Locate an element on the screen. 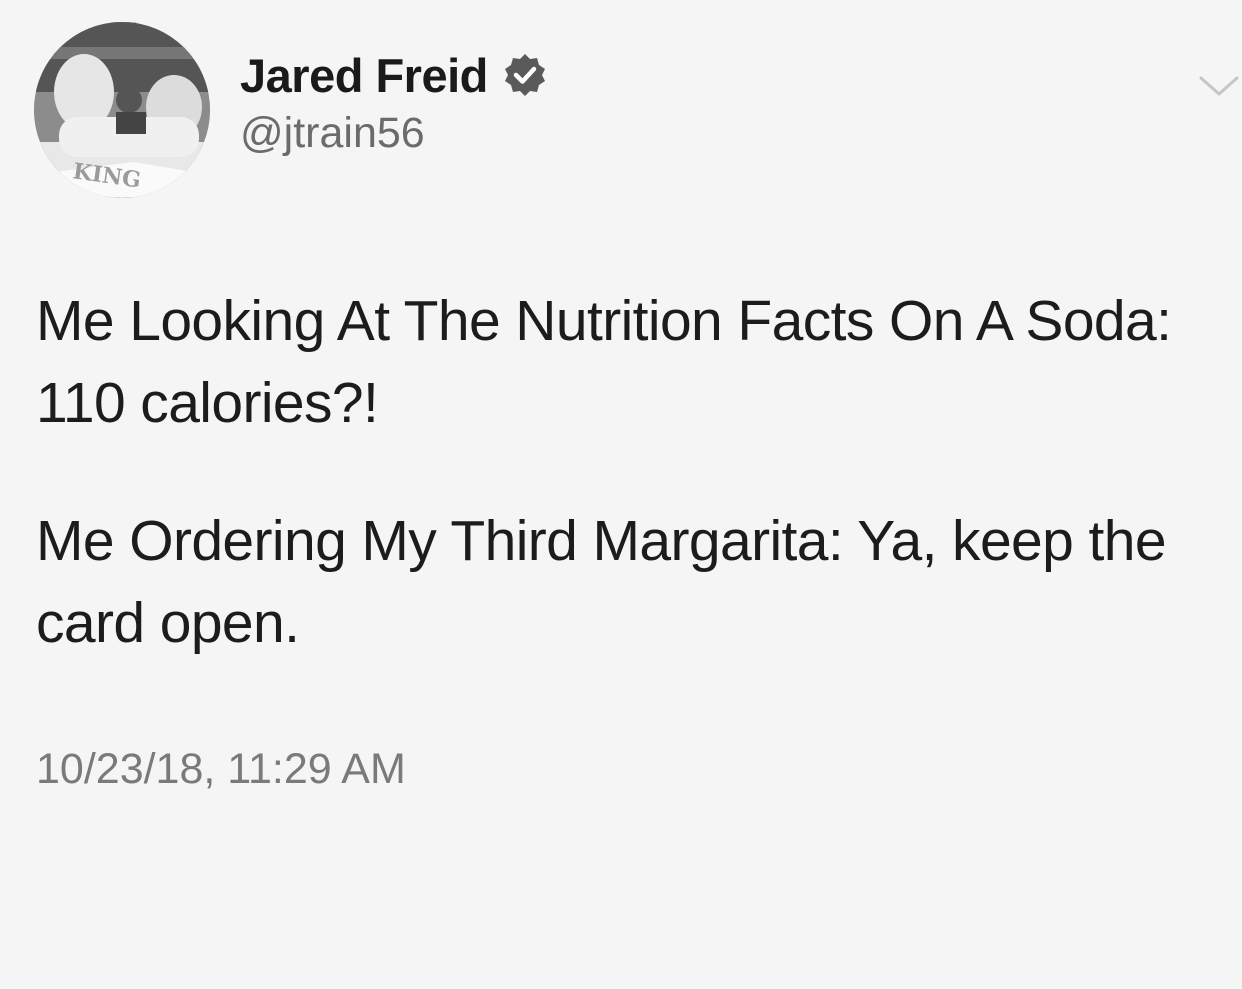 The image size is (1242, 989). tweet-timestamp: 10/23/18, 11:29 AM is located at coordinates (221, 769).